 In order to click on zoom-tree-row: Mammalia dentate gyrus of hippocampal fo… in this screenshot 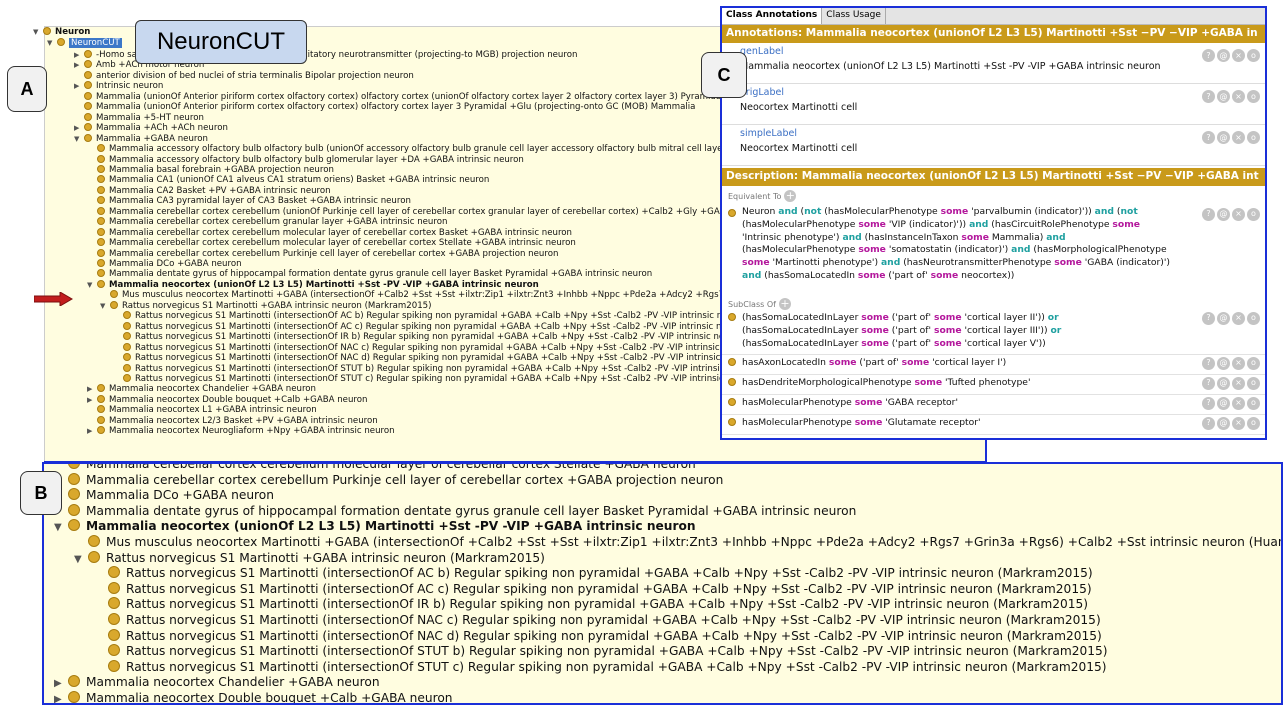, I will do `click(455, 511)`.